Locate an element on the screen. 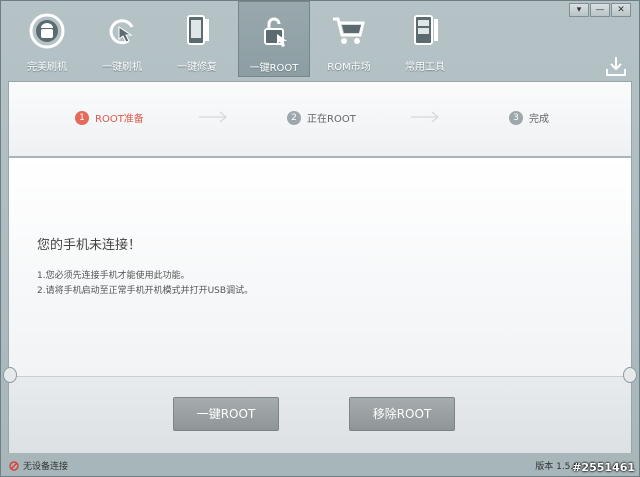  one-click-root-button: 一键ROOT is located at coordinates (226, 414).